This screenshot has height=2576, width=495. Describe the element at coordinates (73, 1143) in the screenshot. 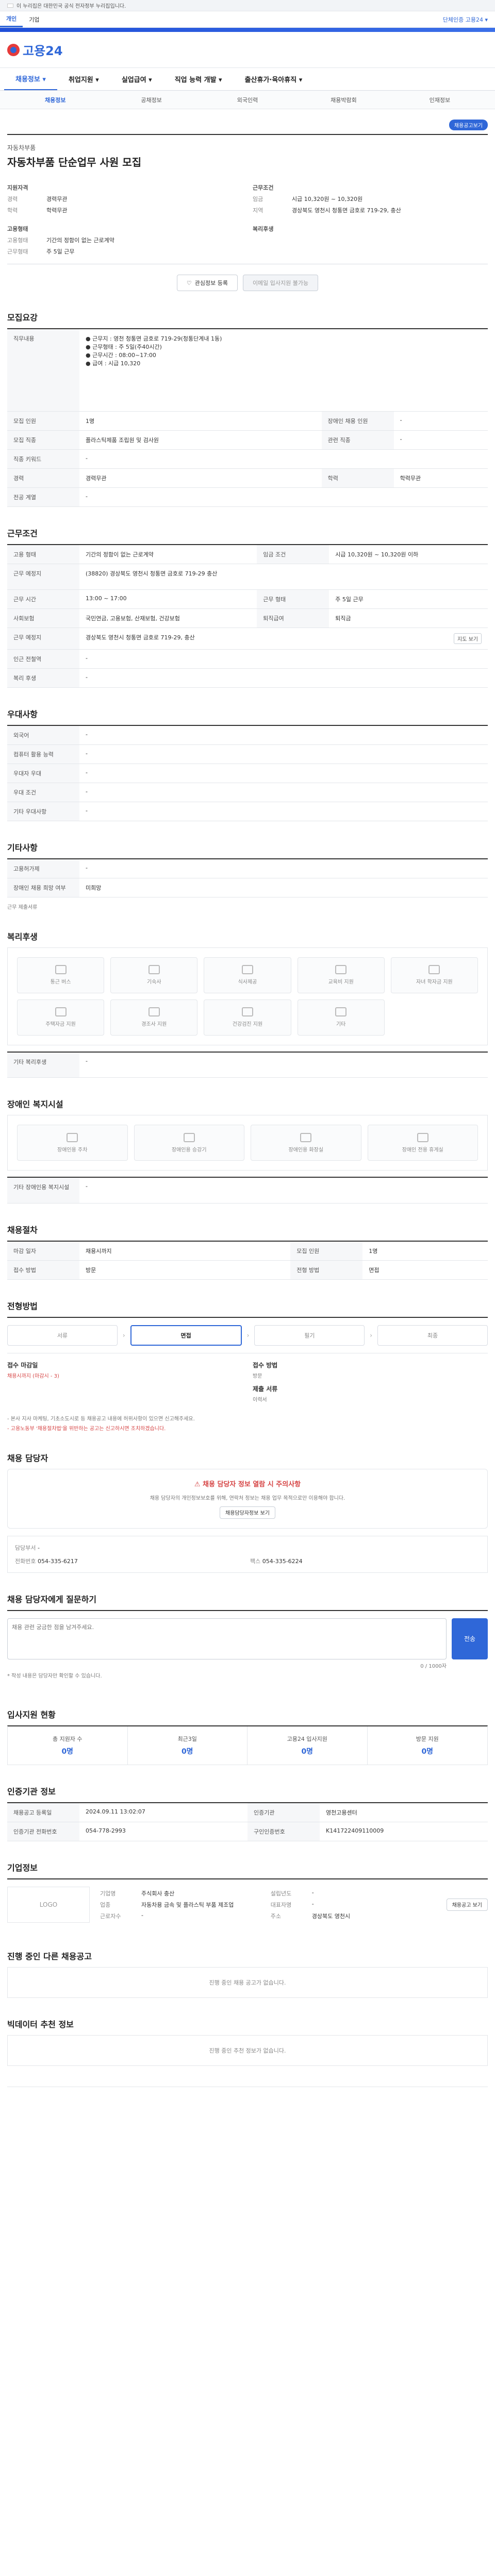

I see `disabled-item: 장애인용 주차` at that location.